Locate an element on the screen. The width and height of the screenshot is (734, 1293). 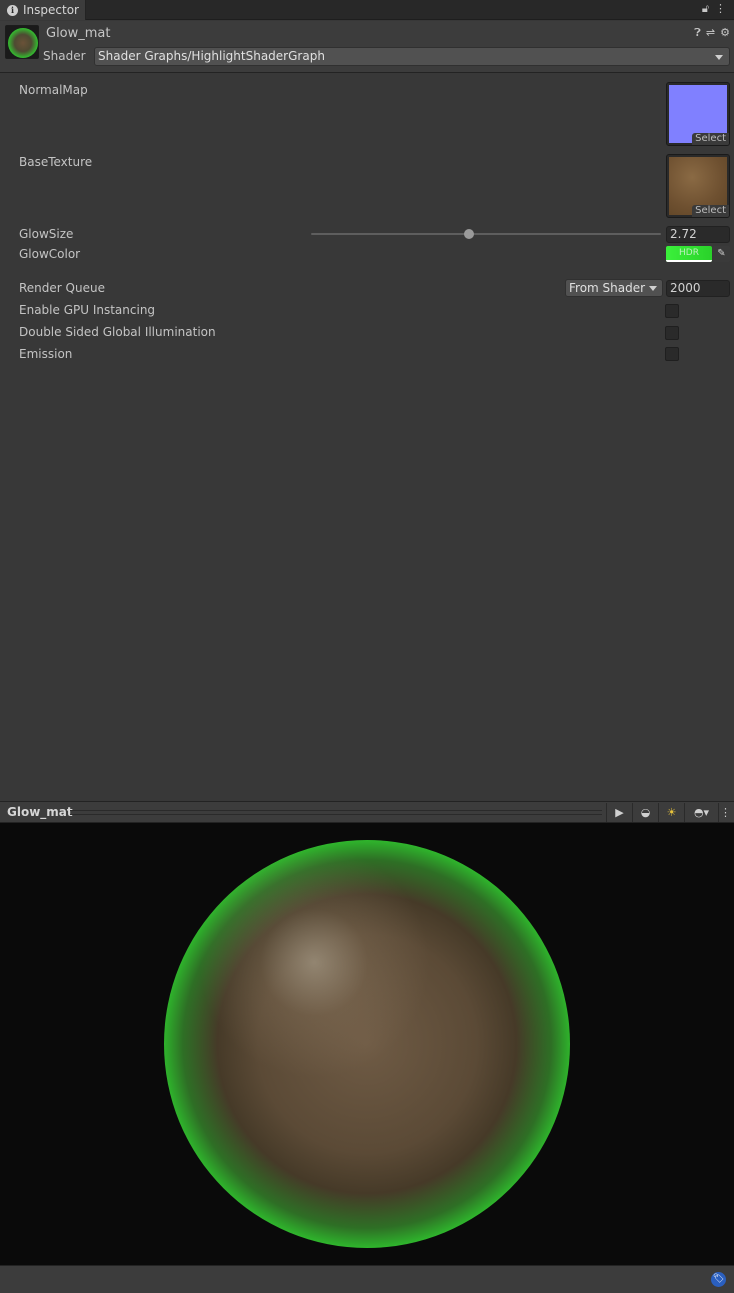
lock-icon: 🔓︎ is located at coordinates (705, 9).